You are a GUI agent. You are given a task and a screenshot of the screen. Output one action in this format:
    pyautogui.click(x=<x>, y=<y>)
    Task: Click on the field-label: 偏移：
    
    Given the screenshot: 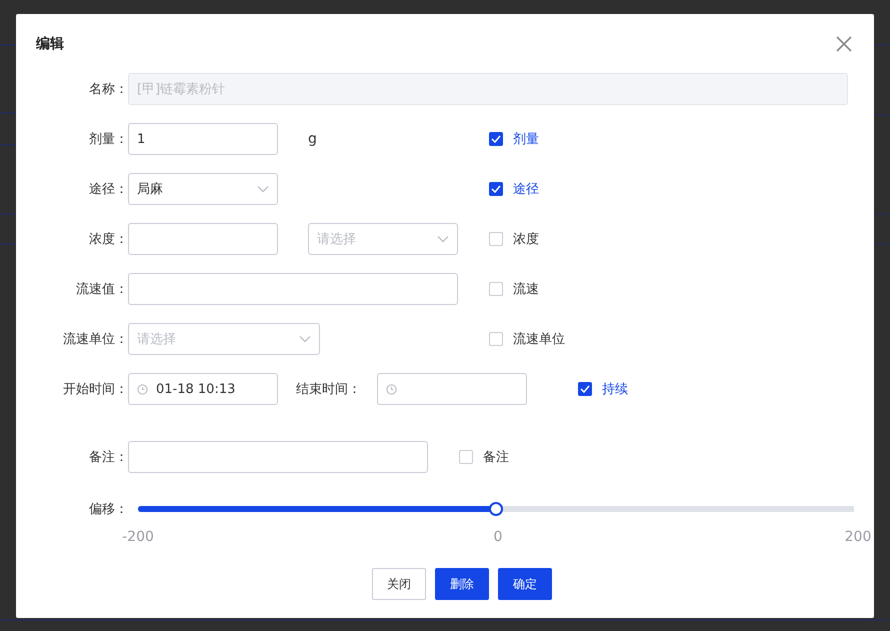 What is the action you would take?
    pyautogui.click(x=108, y=509)
    